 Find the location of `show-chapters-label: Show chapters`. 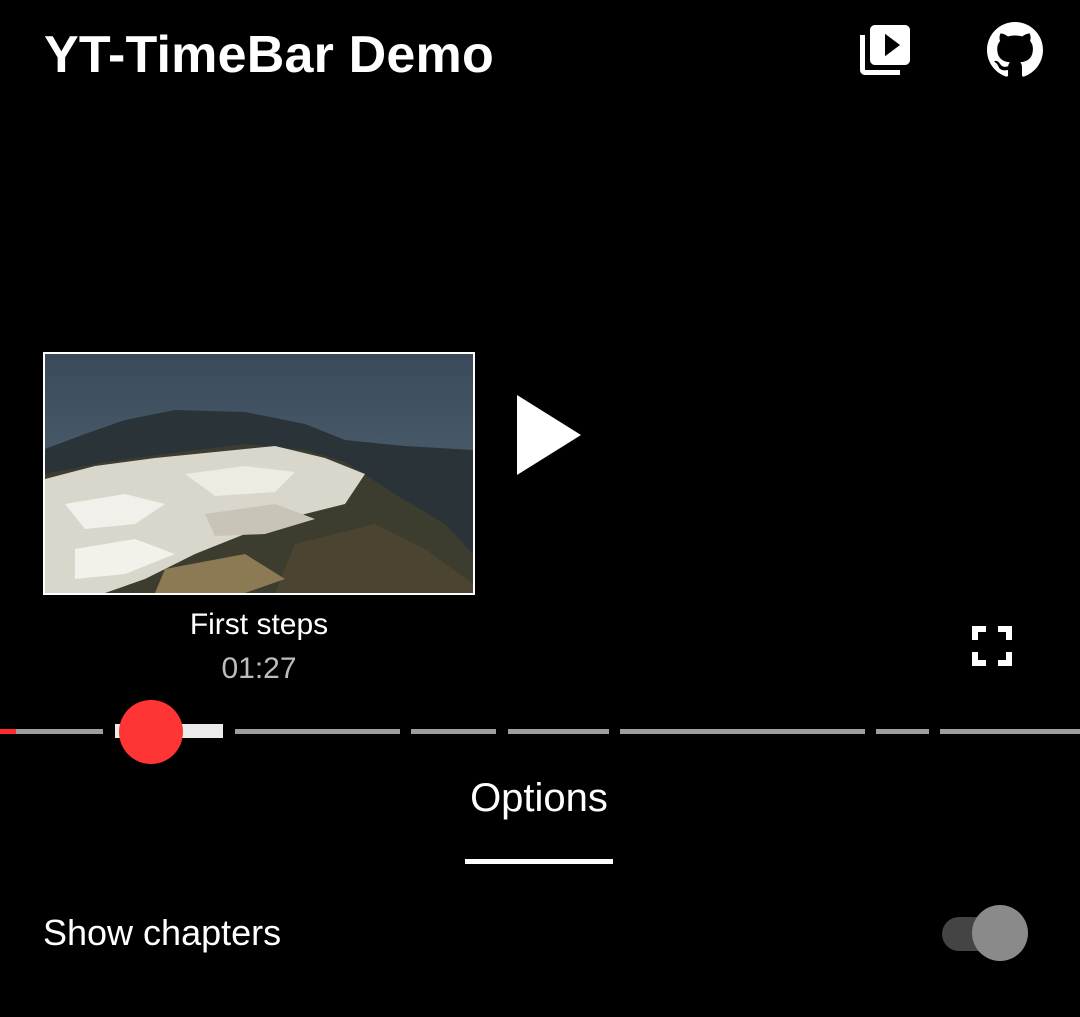

show-chapters-label: Show chapters is located at coordinates (162, 932).